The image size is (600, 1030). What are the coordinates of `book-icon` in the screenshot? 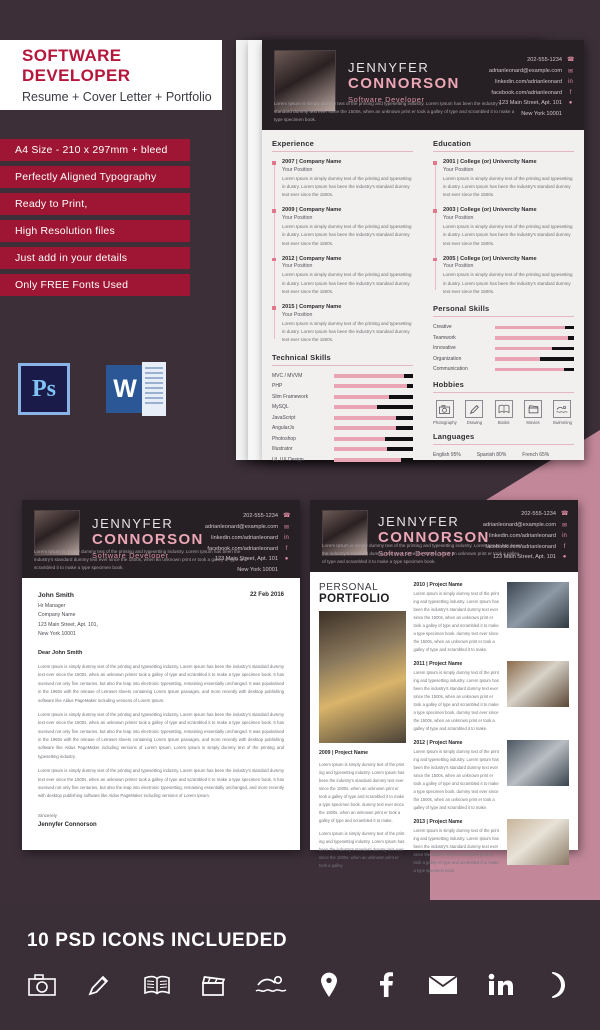 It's located at (157, 985).